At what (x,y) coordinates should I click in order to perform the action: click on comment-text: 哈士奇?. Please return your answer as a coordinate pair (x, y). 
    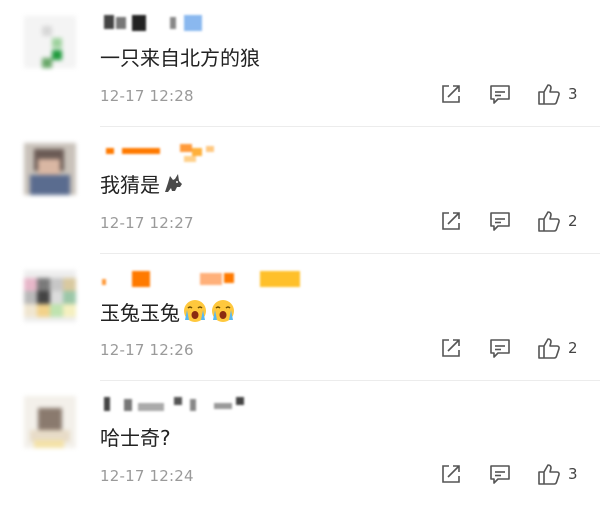
    Looking at the image, I should click on (135, 438).